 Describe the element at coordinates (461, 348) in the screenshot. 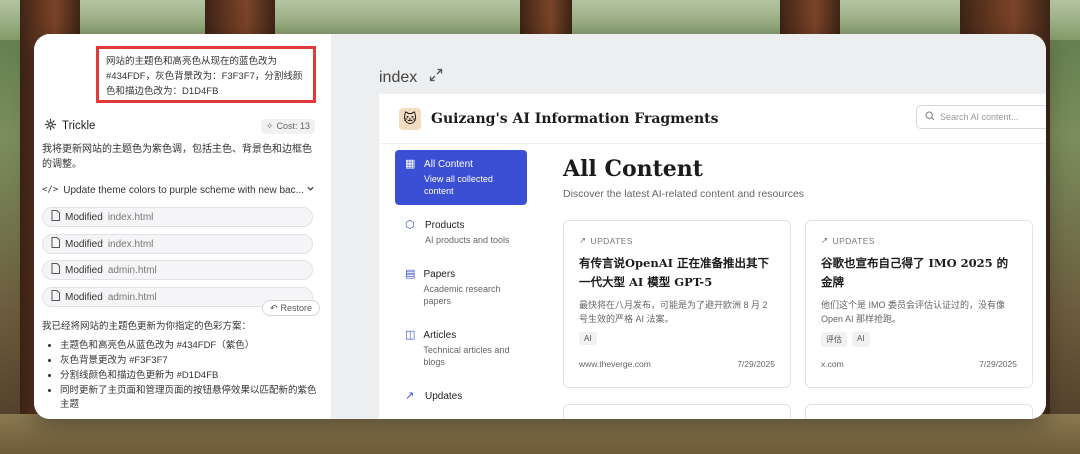

I see `nav-item-articles: ◫ Articles Technical articles and blogs` at that location.